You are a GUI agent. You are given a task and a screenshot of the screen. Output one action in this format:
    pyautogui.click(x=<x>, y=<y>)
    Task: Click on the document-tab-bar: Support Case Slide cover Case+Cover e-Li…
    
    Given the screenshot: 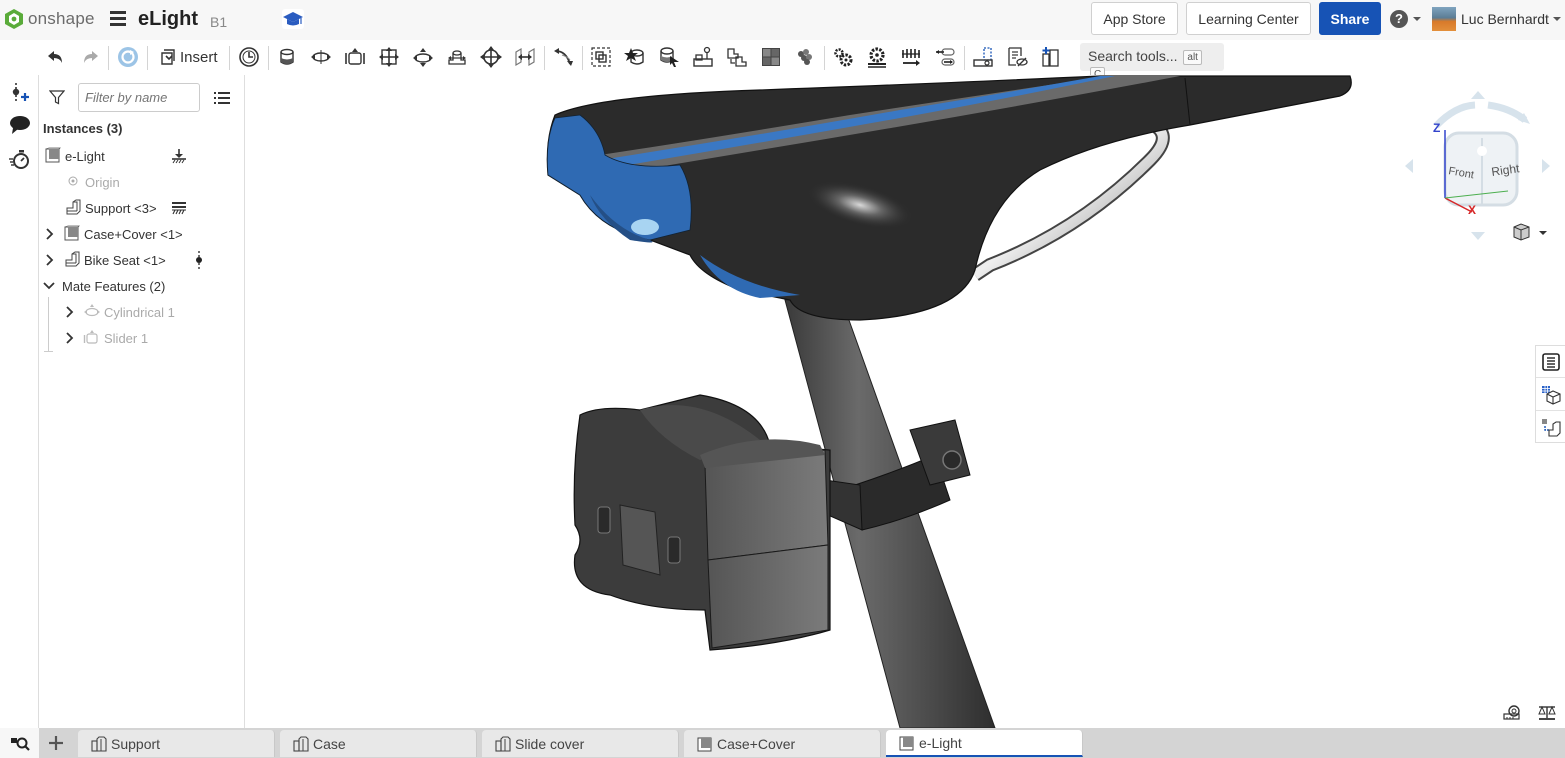 What is the action you would take?
    pyautogui.click(x=782, y=743)
    